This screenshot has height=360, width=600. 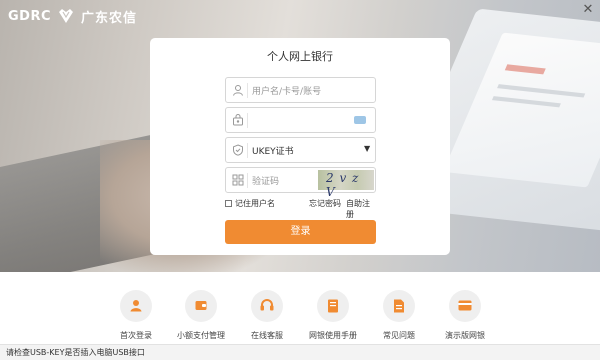 I want to click on quick-link-small-payment: 小额支付管理, so click(x=201, y=315).